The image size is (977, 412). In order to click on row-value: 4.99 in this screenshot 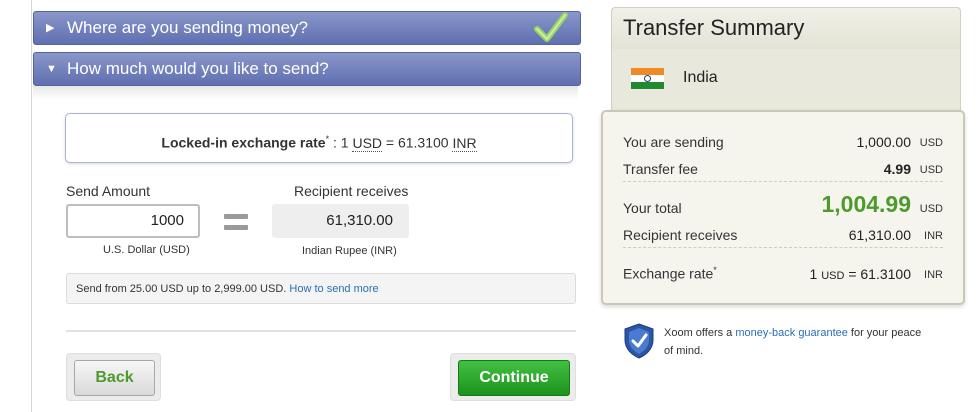, I will do `click(897, 169)`.